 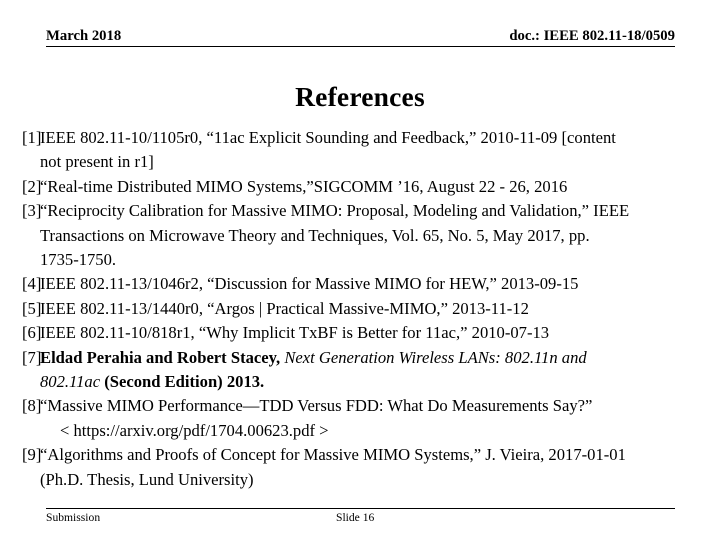 I want to click on reference-url-8: < https://arxiv.org/pdf/1704.00623.pdf >, so click(x=358, y=431).